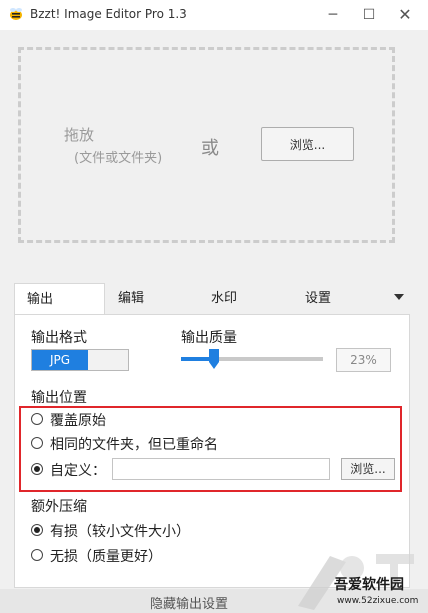 The width and height of the screenshot is (428, 613). What do you see at coordinates (106, 557) in the screenshot?
I see `option-lossless-label: 无损（质量更好）` at bounding box center [106, 557].